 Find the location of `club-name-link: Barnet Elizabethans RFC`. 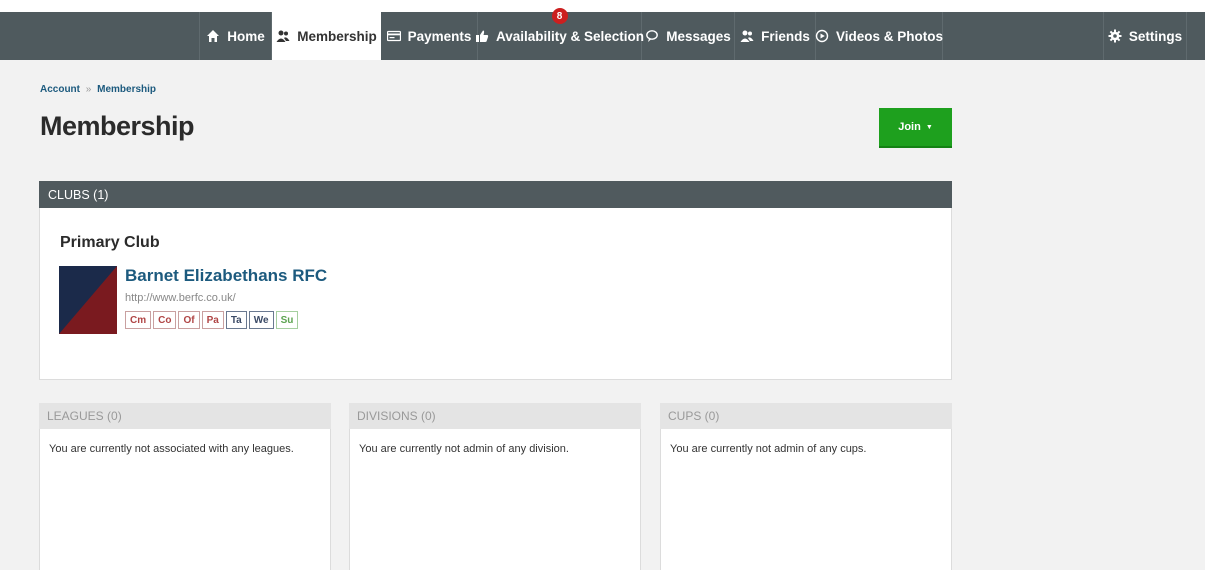

club-name-link: Barnet Elizabethans RFC is located at coordinates (226, 276).